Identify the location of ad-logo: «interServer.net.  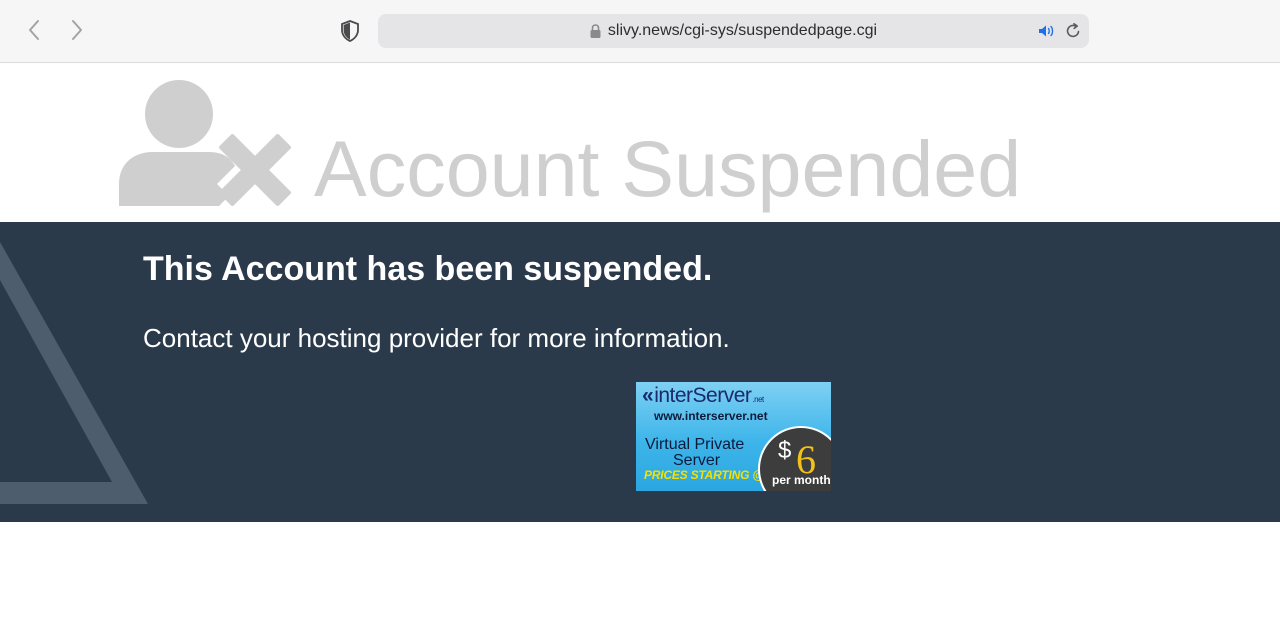
(703, 396).